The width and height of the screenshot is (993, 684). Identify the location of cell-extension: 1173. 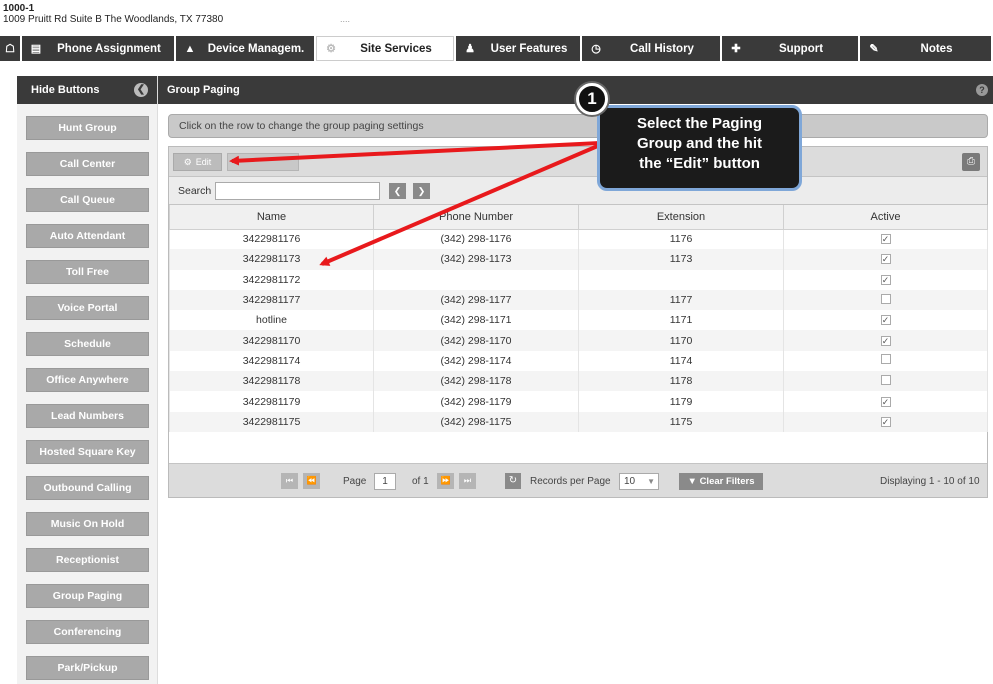
(681, 259).